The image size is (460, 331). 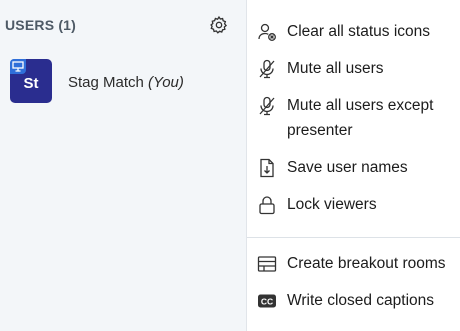 I want to click on breakout-rooms-icon, so click(x=267, y=264).